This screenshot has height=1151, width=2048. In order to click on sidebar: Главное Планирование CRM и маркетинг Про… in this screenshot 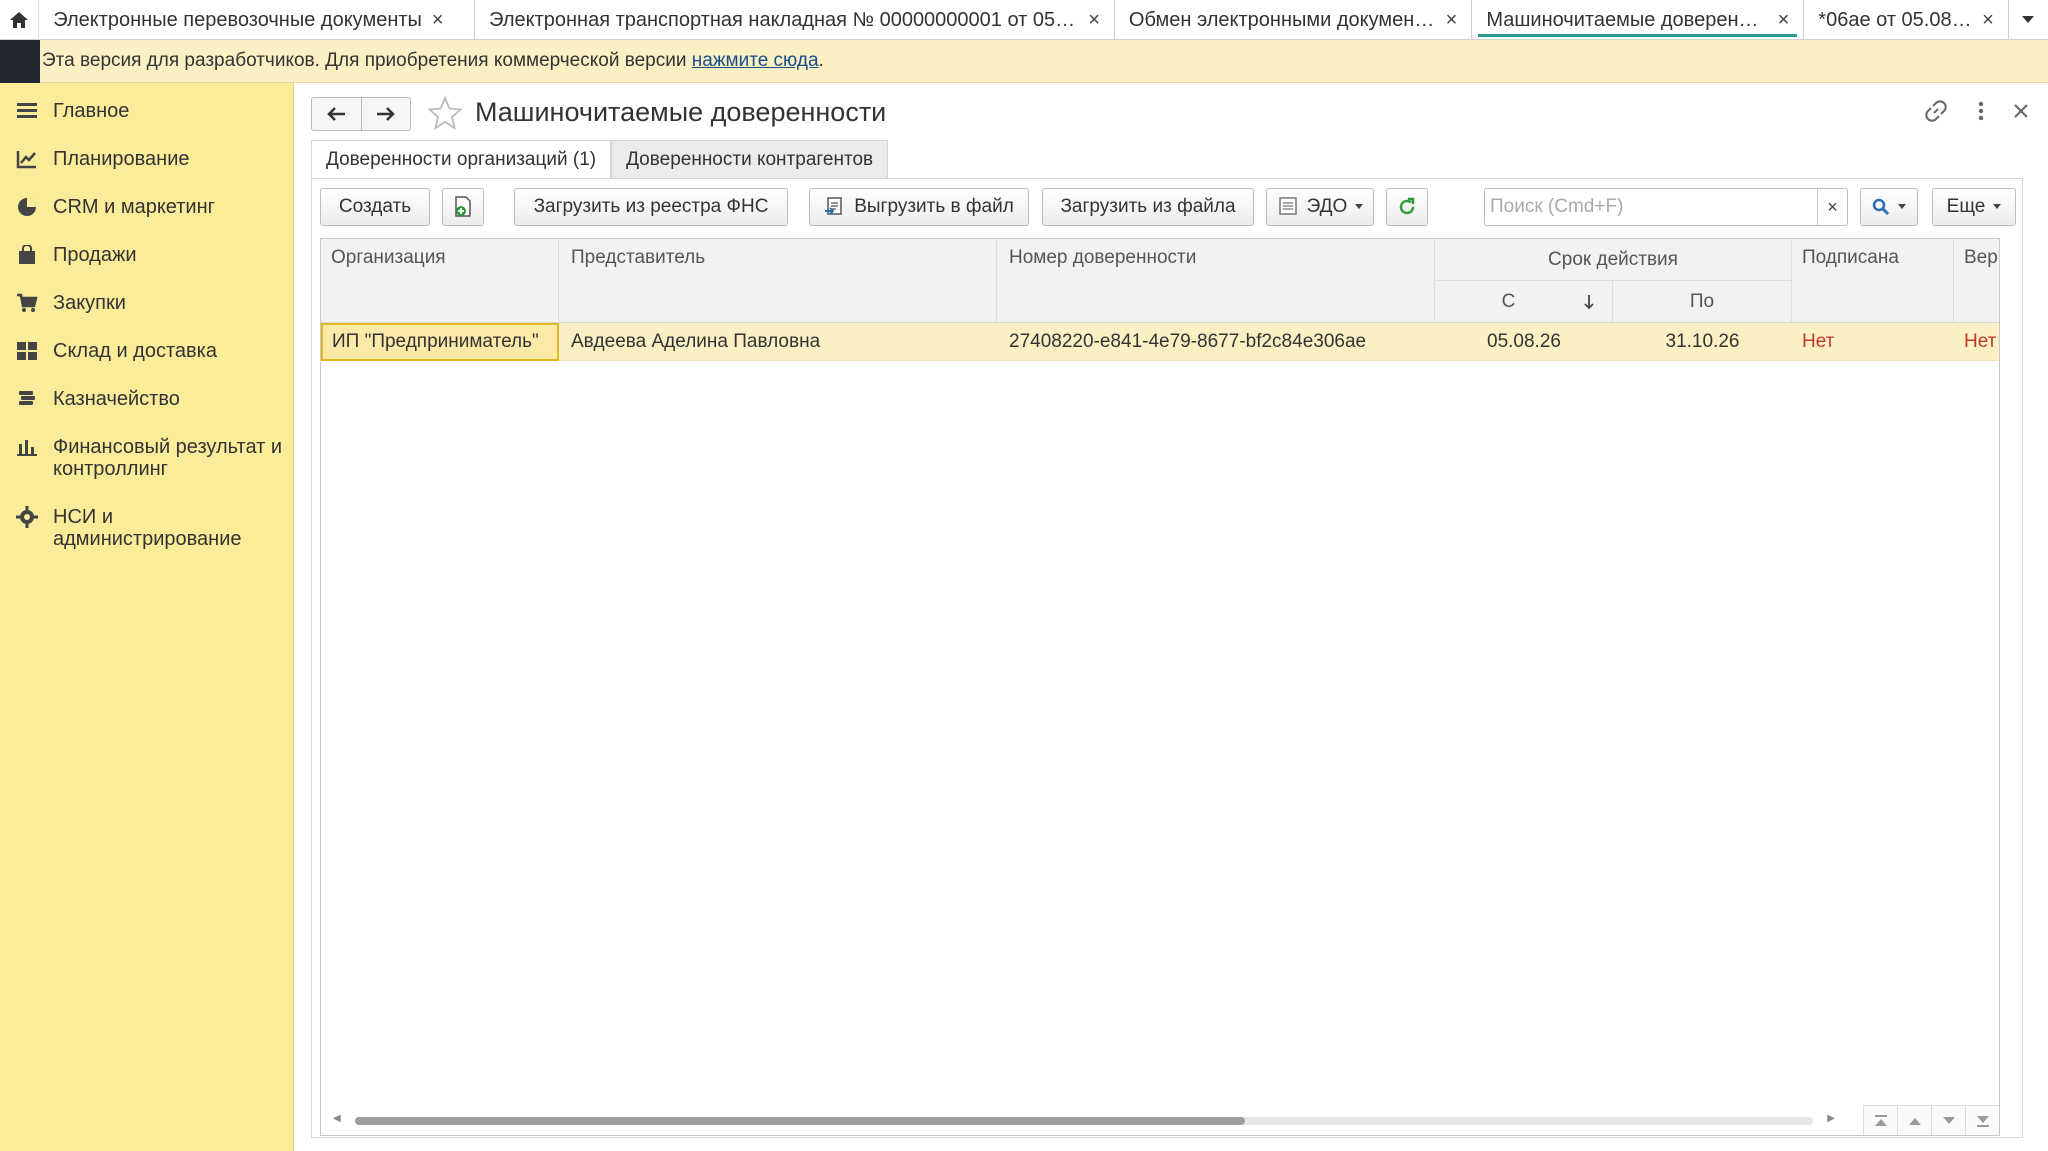, I will do `click(147, 617)`.